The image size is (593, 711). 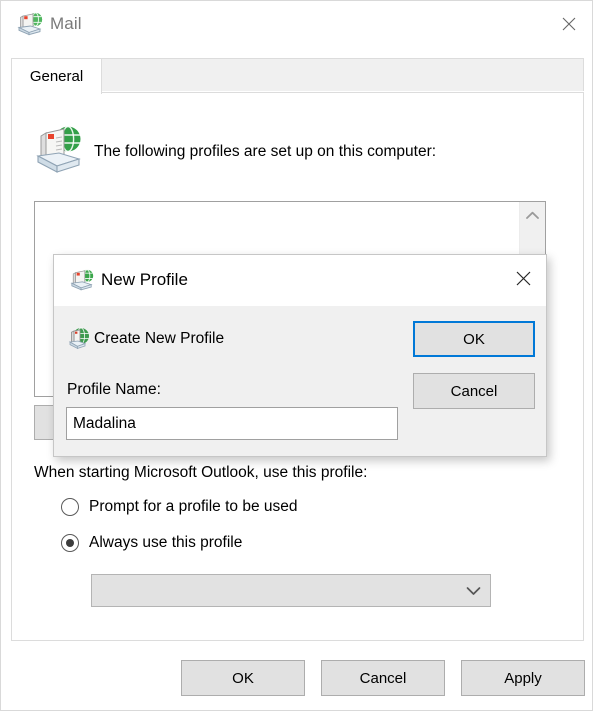 I want to click on apply-button: Apply, so click(x=523, y=678).